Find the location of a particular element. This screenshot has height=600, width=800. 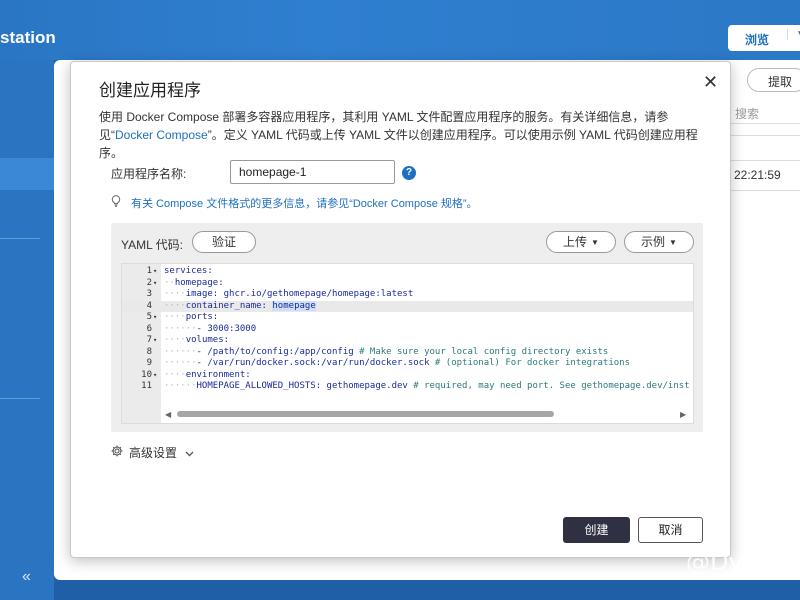

line-number: 6 is located at coordinates (149, 328).